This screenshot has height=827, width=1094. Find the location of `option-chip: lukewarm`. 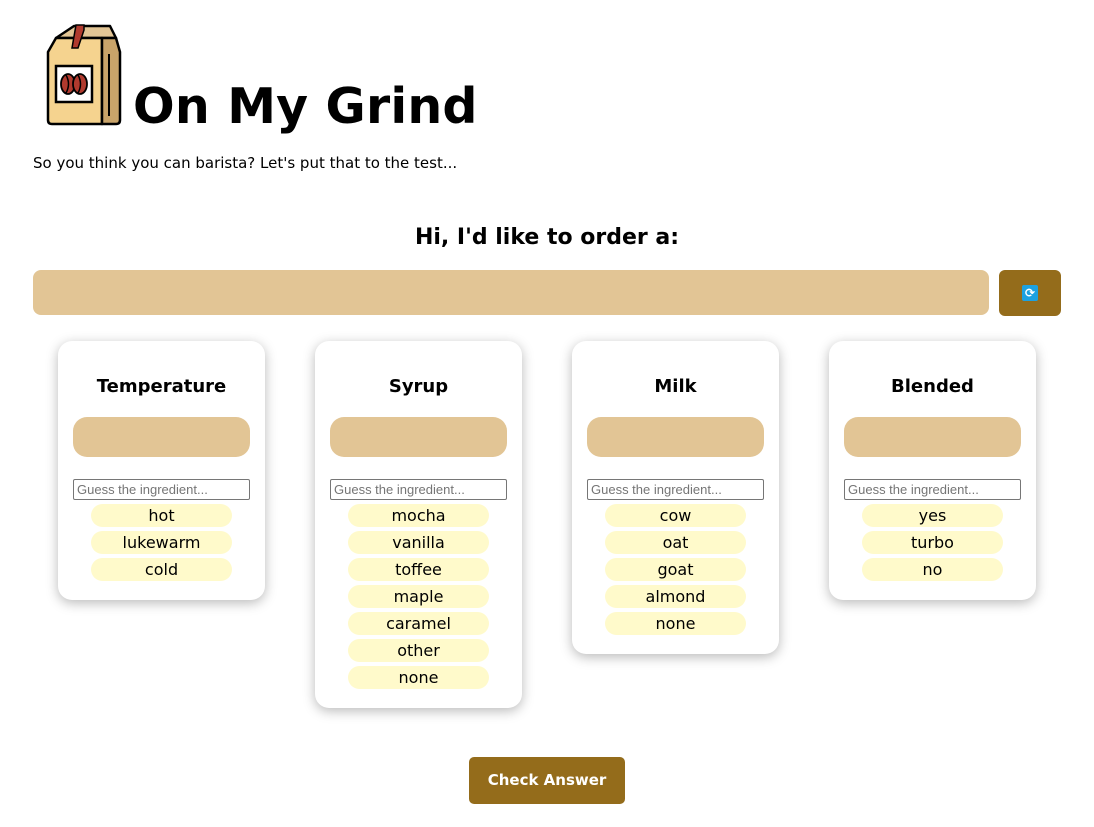

option-chip: lukewarm is located at coordinates (161, 542).